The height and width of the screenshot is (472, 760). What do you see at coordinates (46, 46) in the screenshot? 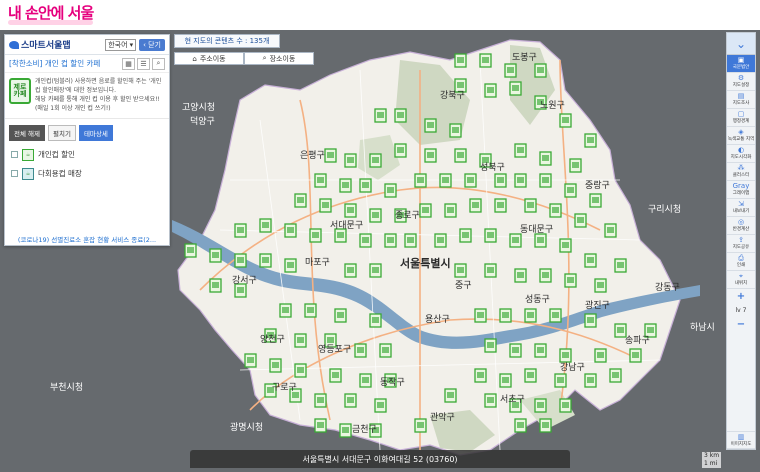
I see `logo-text: 스마트서울맵` at bounding box center [46, 46].